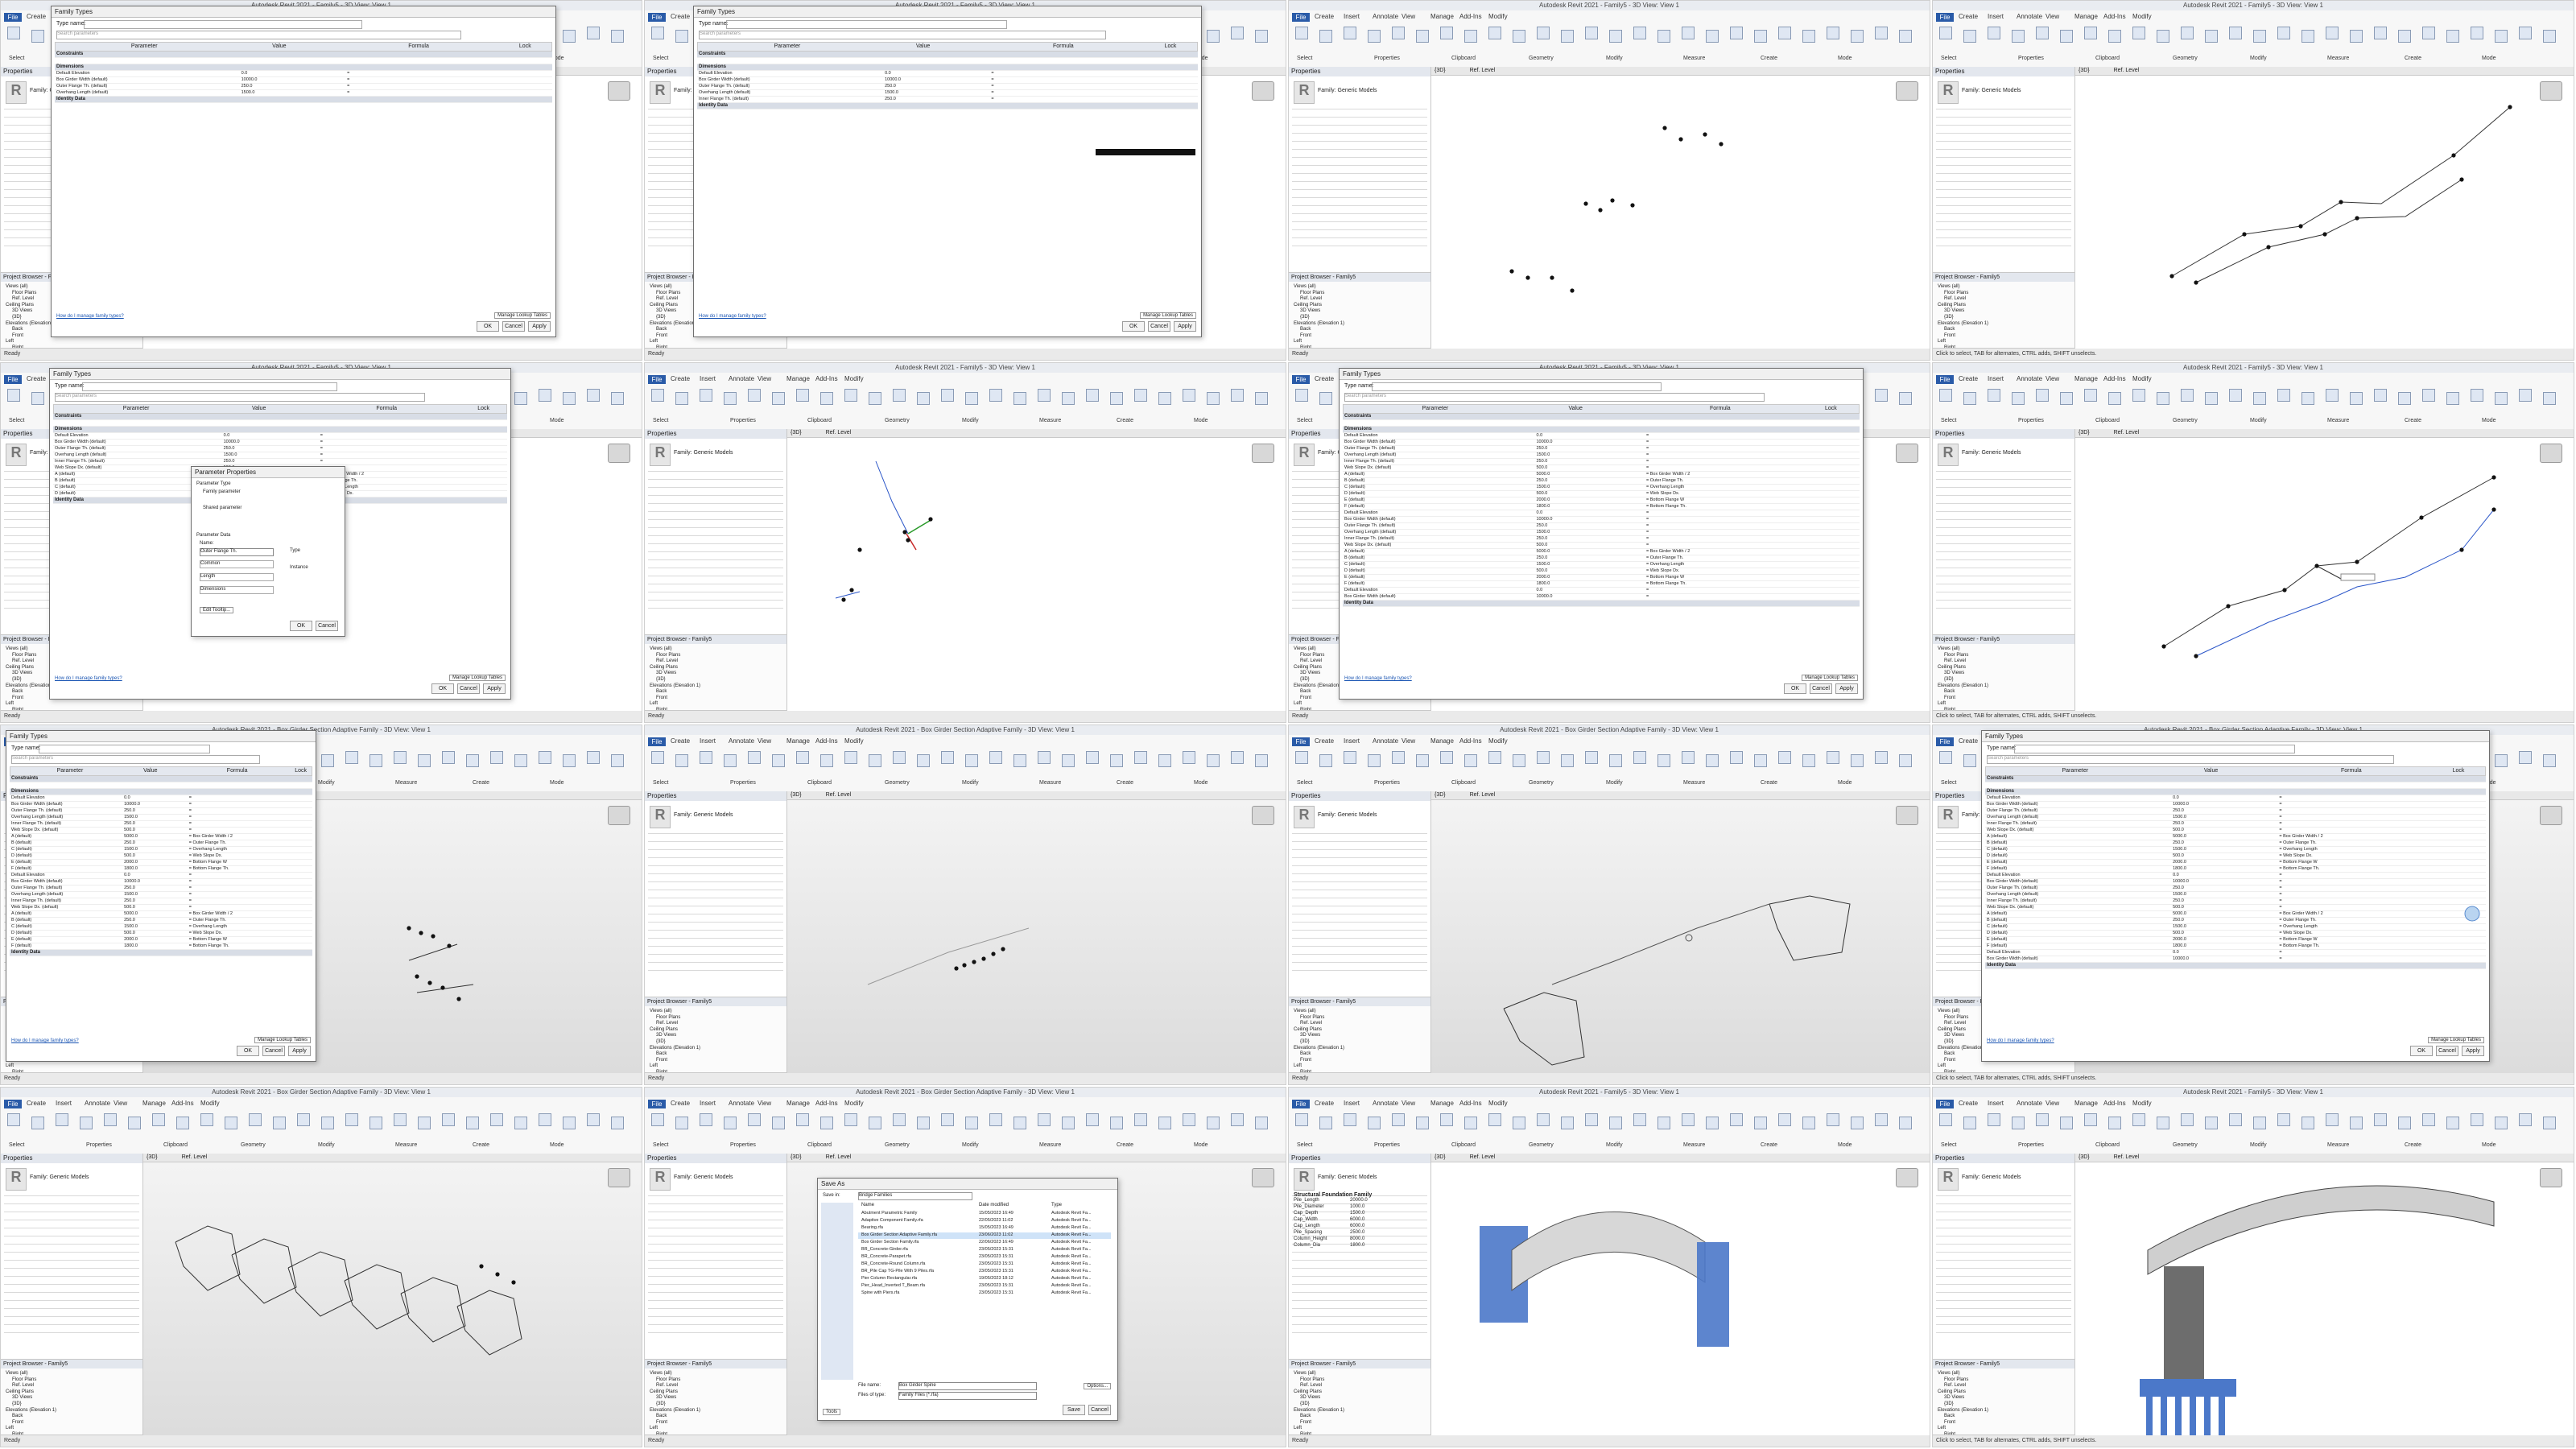 This screenshot has height=1449, width=2576. What do you see at coordinates (131, 862) in the screenshot?
I see `param-value: 2000.0` at bounding box center [131, 862].